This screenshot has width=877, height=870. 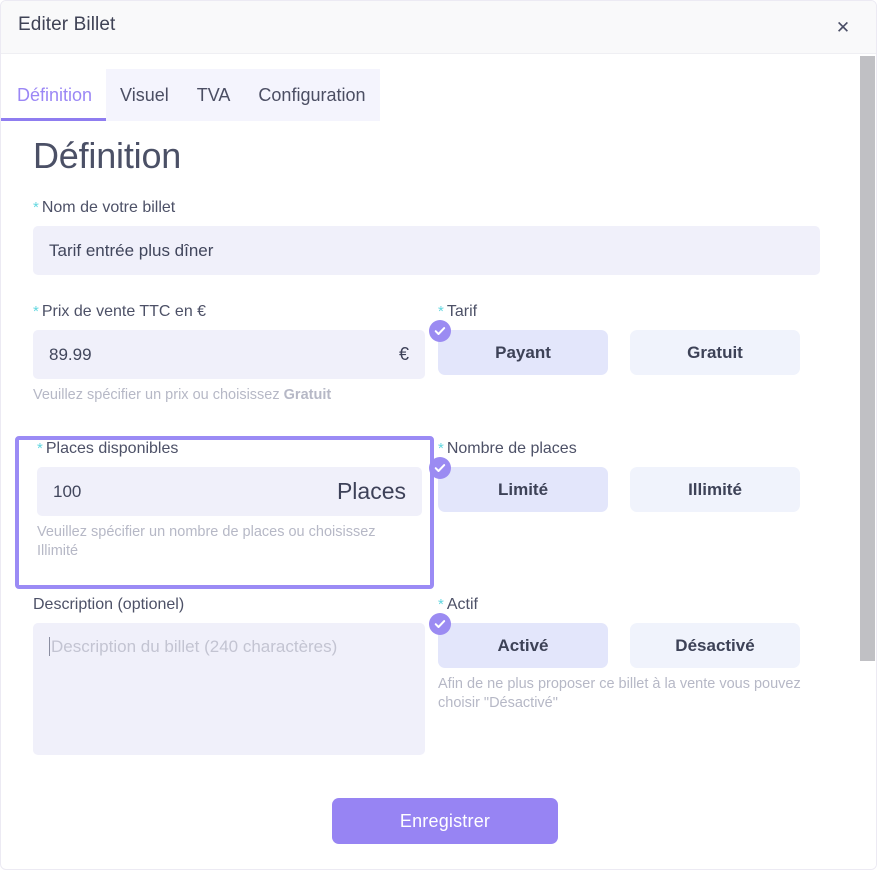 I want to click on actif-label: * Actif, so click(x=458, y=604).